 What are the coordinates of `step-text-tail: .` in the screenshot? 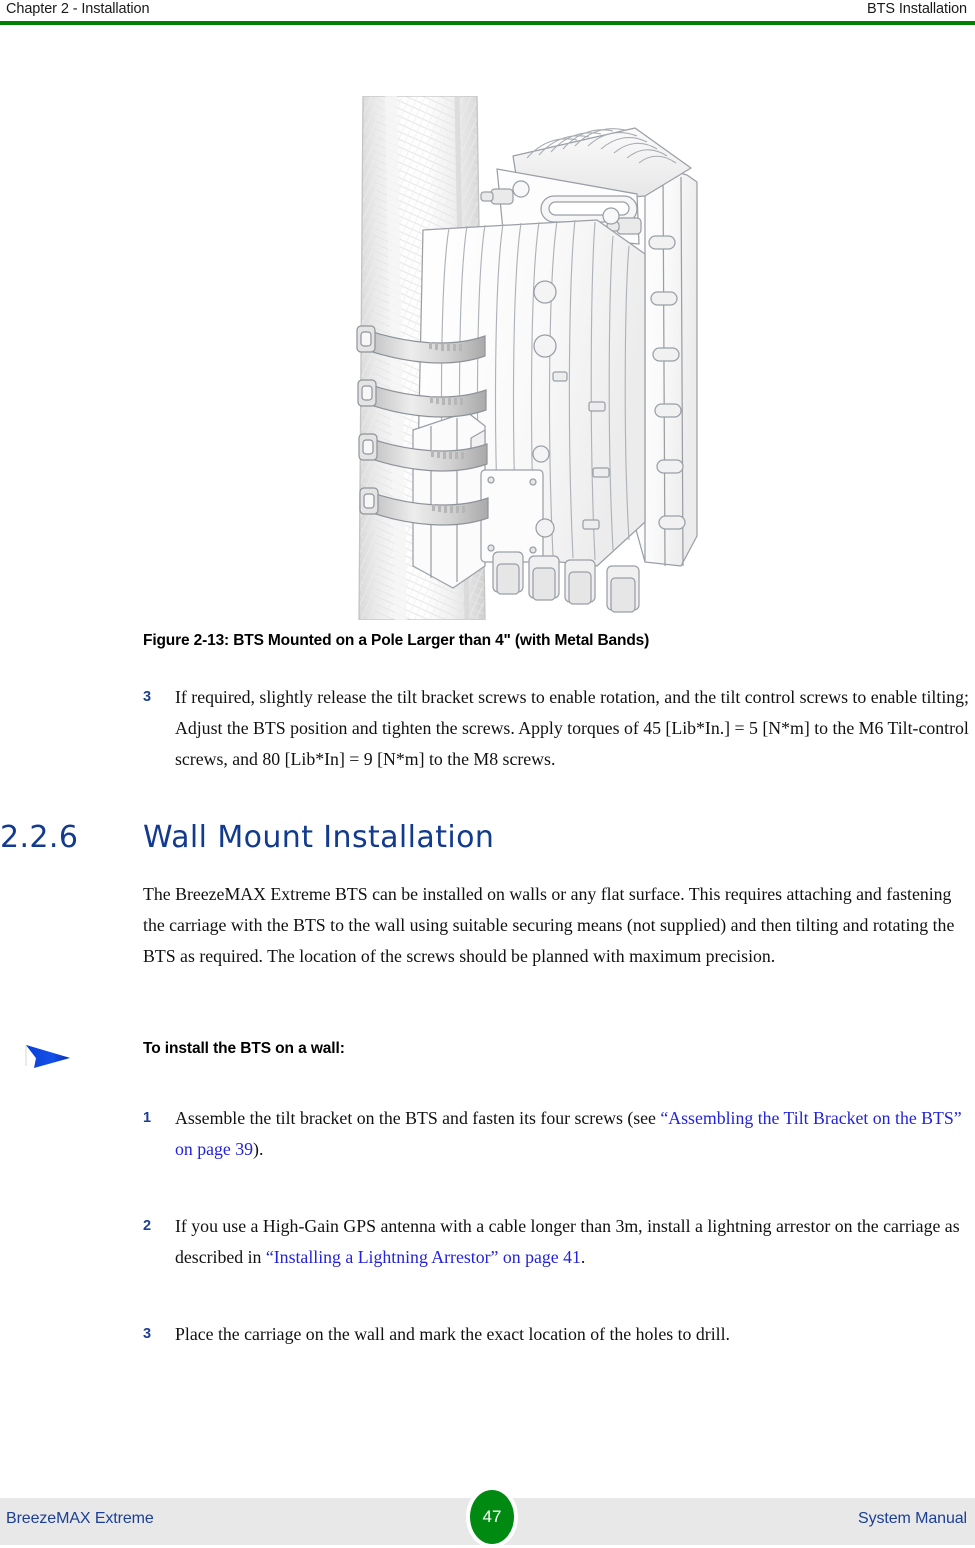 It's located at (583, 1257).